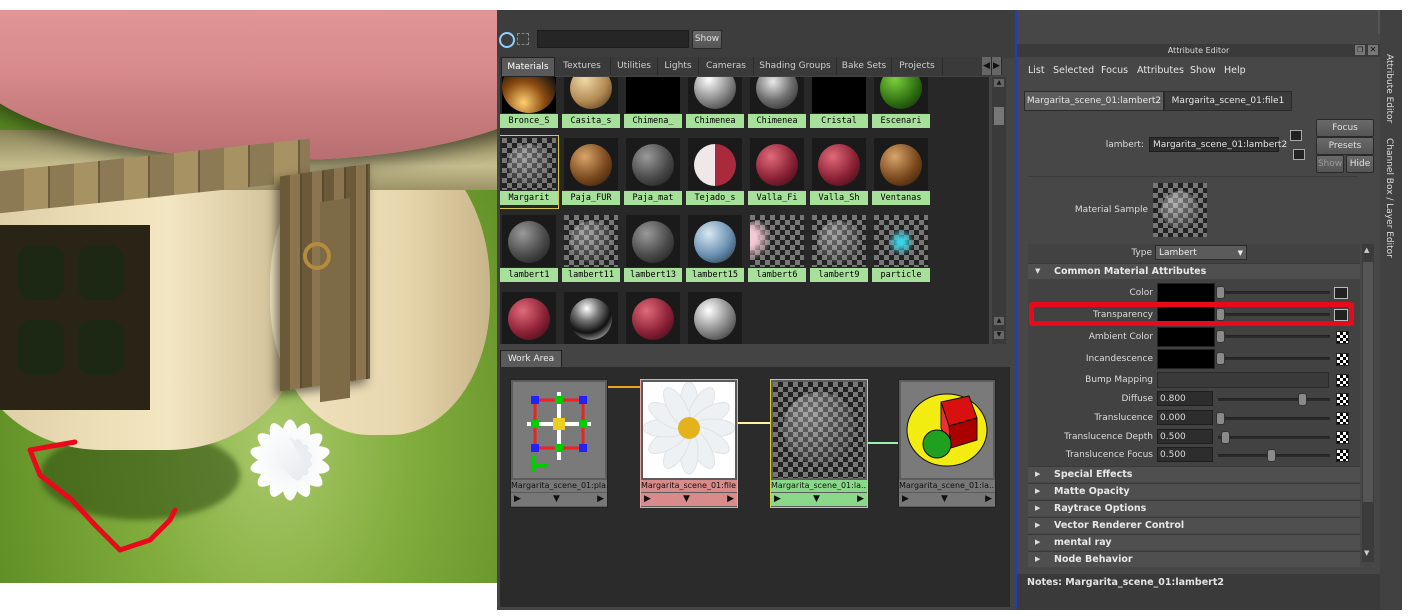  Describe the element at coordinates (634, 66) in the screenshot. I see `tab-utilities: Utilities` at that location.